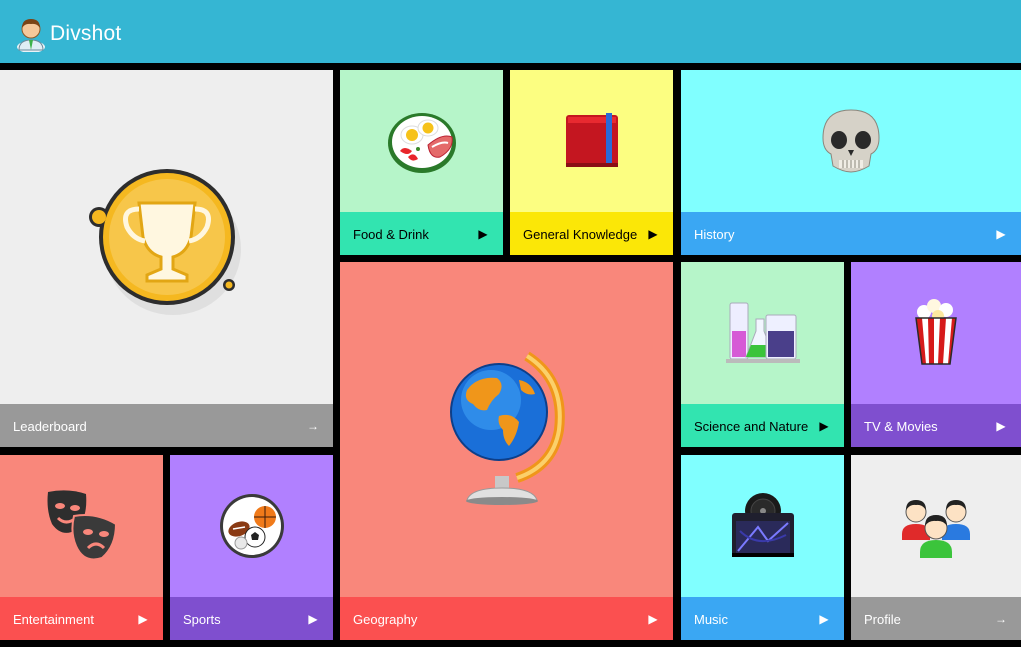  What do you see at coordinates (762, 525) in the screenshot?
I see `music-record-icon` at bounding box center [762, 525].